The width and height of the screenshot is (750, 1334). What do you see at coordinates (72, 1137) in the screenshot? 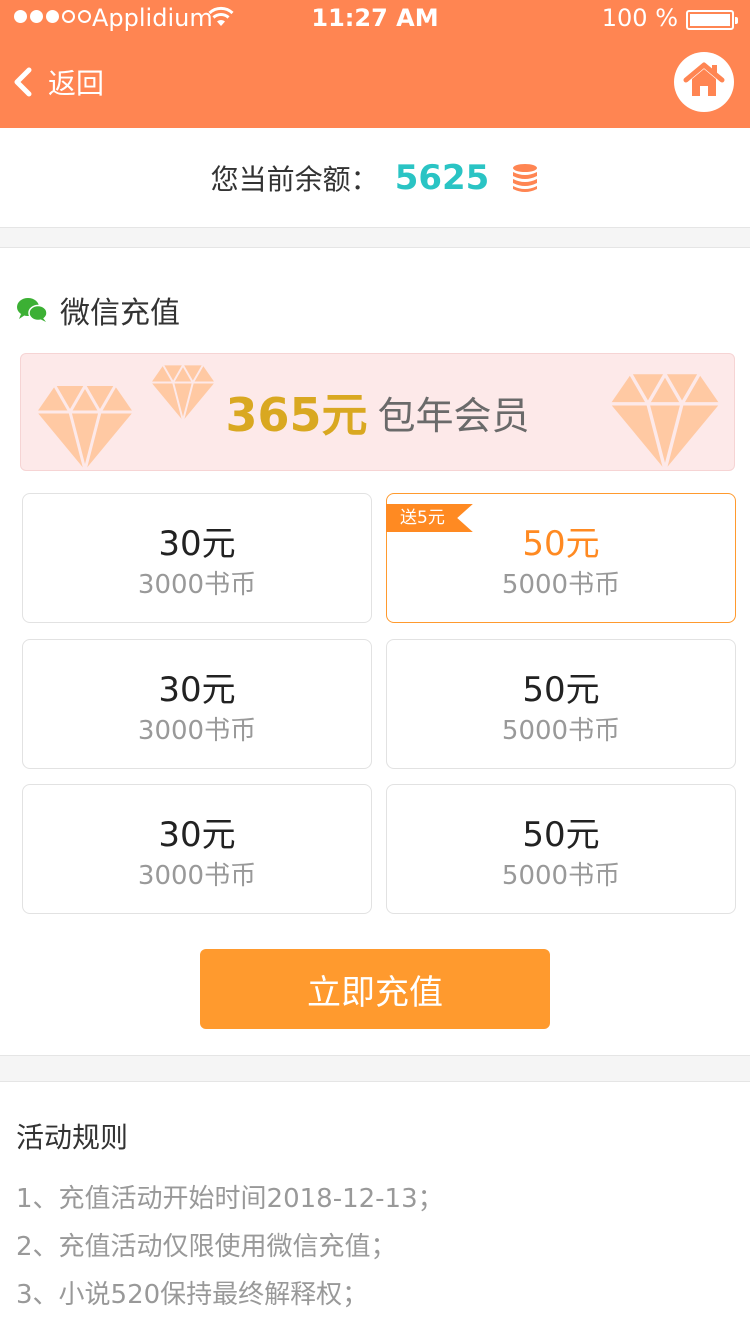
I see `rules-title: 活动规则` at bounding box center [72, 1137].